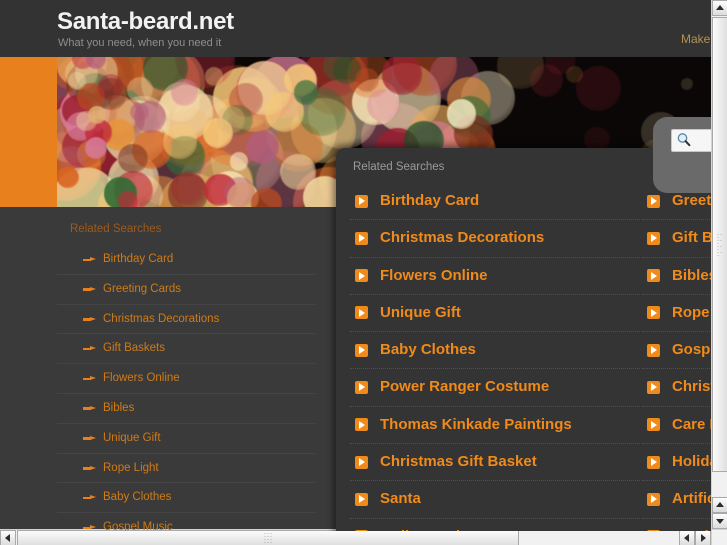 The width and height of the screenshot is (727, 545). I want to click on sidebar-item: Birthday Card, so click(186, 260).